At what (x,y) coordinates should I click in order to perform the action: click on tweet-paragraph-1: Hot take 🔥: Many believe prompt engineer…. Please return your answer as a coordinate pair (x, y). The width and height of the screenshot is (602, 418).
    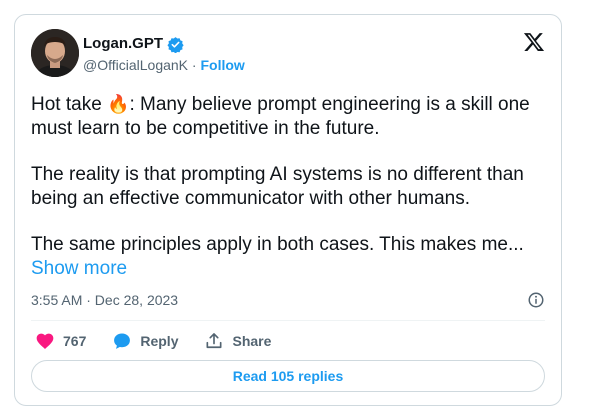
    Looking at the image, I should click on (291, 116).